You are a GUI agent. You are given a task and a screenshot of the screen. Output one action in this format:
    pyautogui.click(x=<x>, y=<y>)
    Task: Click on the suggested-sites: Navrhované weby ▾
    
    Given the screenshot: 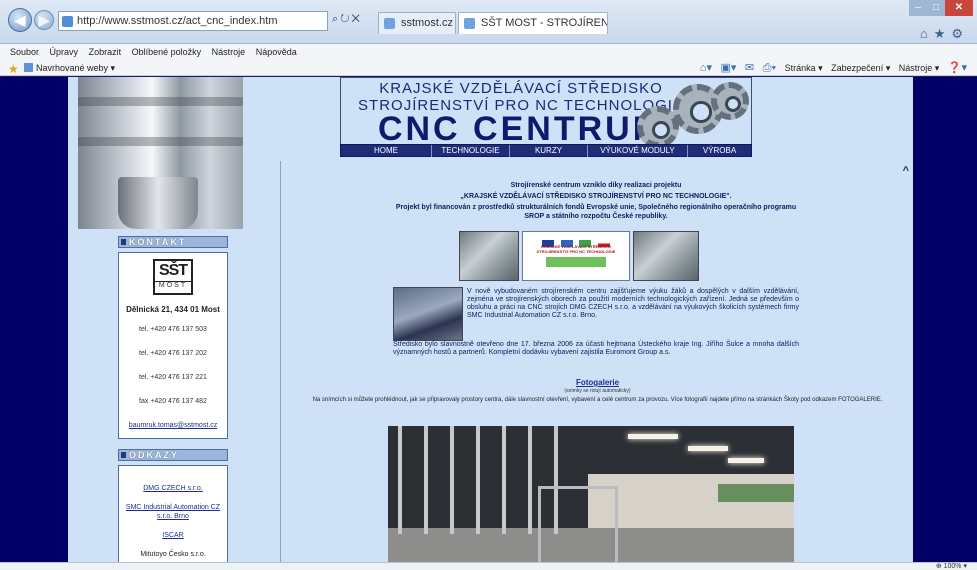 What is the action you would take?
    pyautogui.click(x=69, y=68)
    